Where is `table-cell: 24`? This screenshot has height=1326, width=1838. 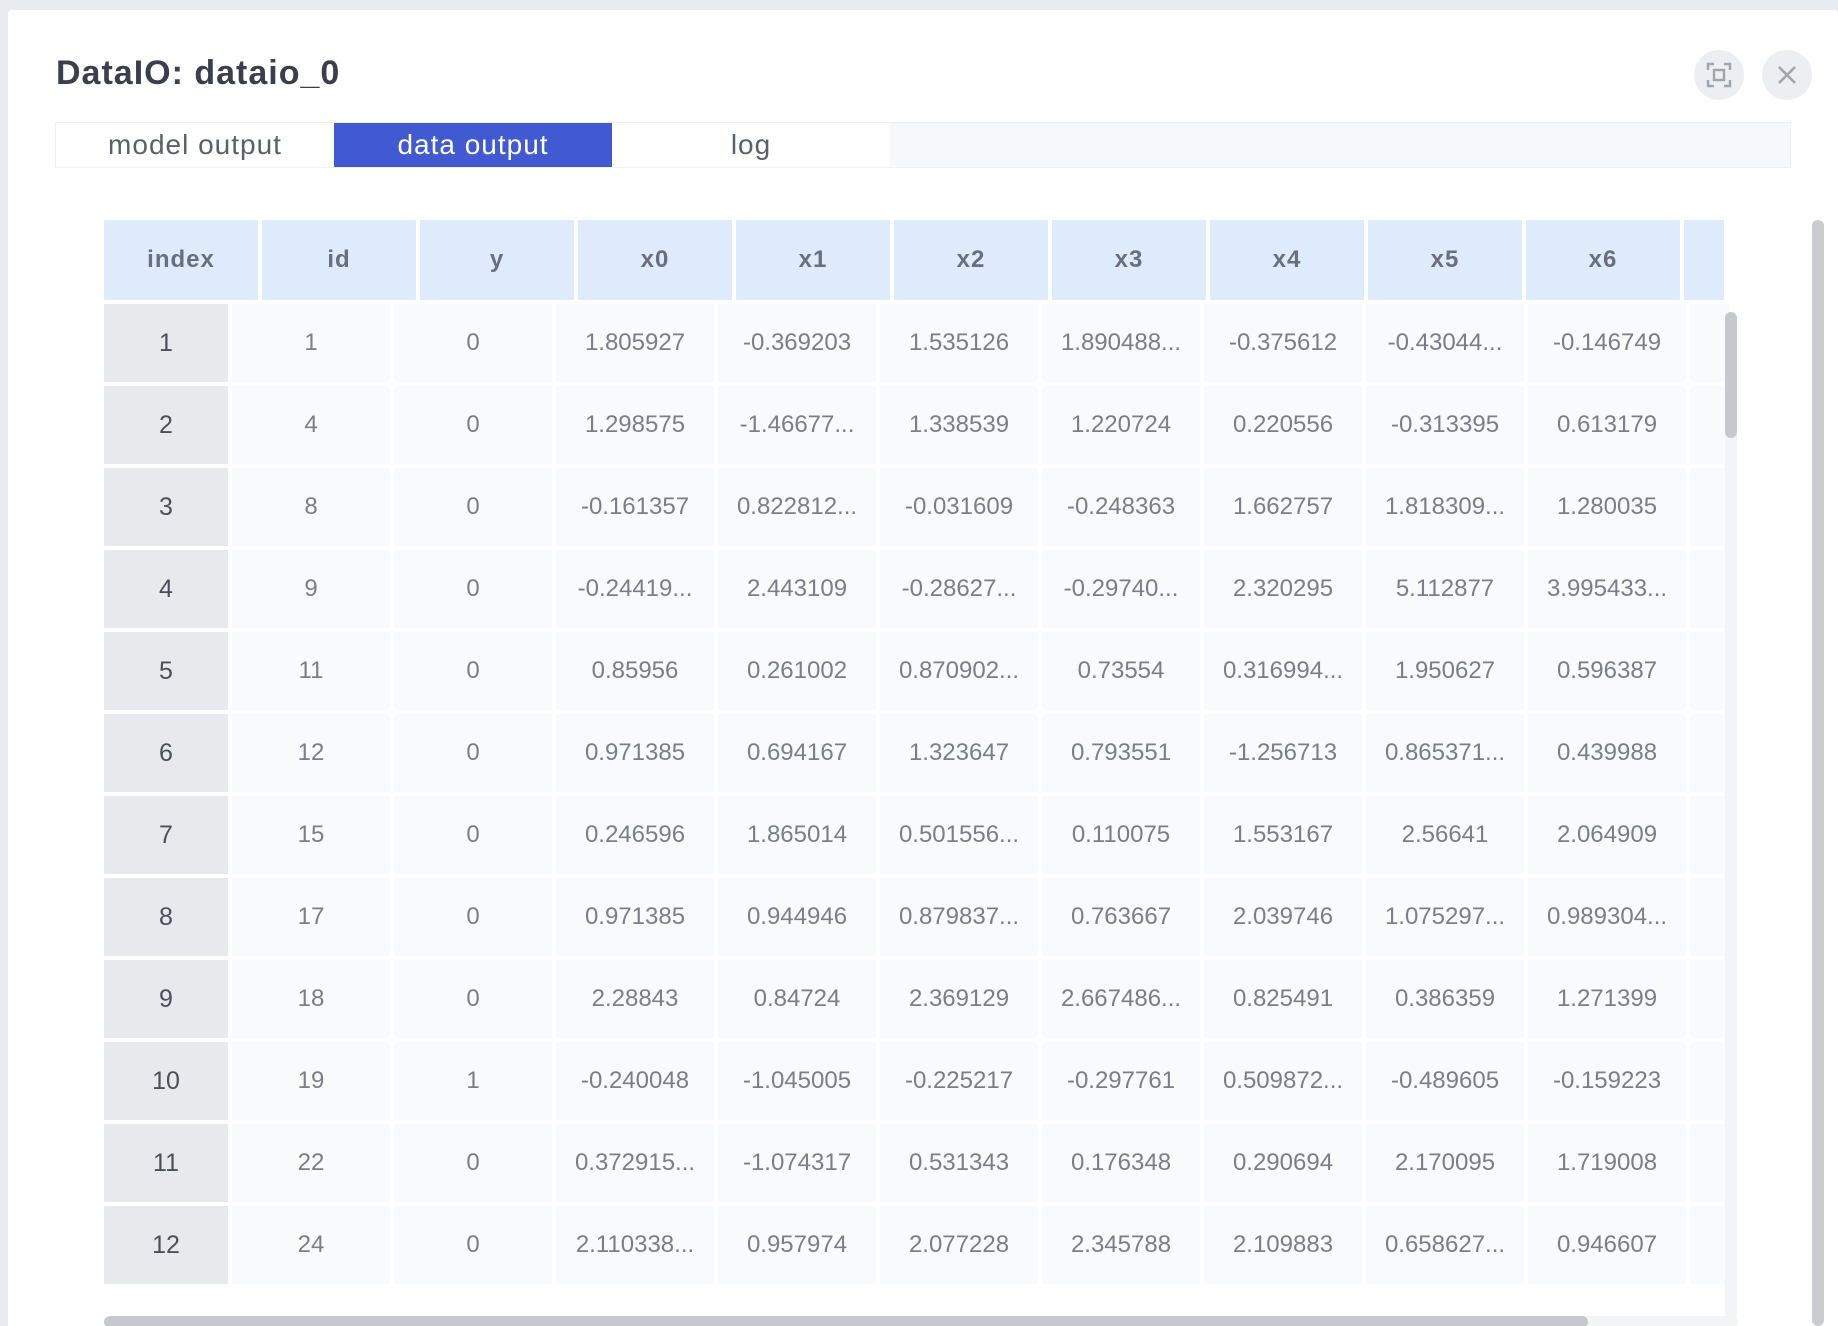 table-cell: 24 is located at coordinates (311, 1245).